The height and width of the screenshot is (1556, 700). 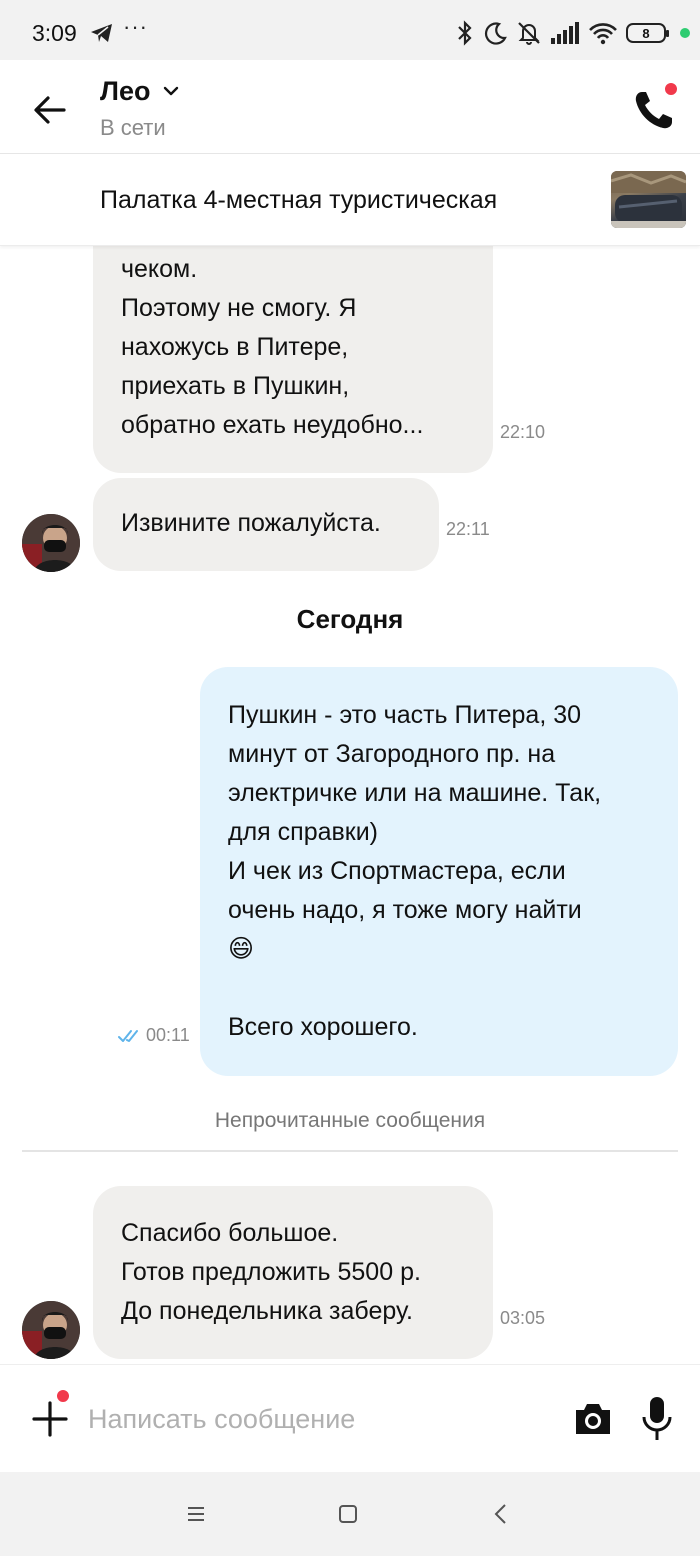 I want to click on call-button, so click(x=656, y=106).